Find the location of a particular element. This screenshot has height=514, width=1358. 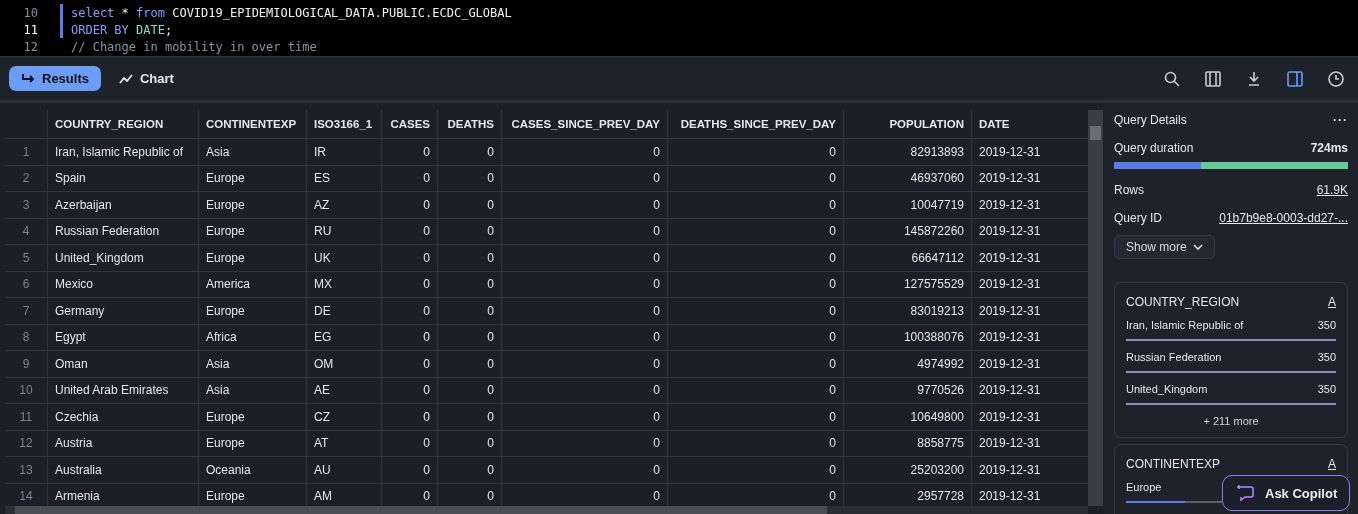

column-header: CONTINENTEXP is located at coordinates (253, 124).